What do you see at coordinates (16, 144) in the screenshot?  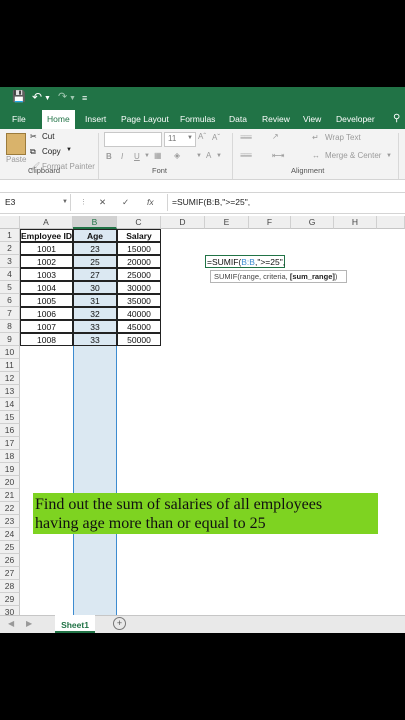 I see `paste-icon` at bounding box center [16, 144].